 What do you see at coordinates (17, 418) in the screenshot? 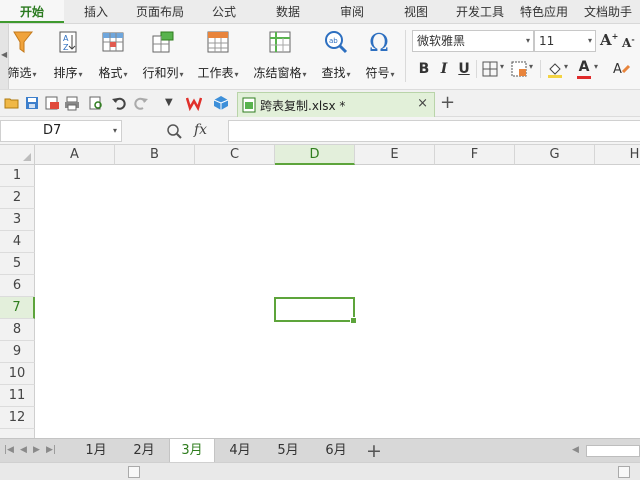
I see `row-header-12: 12` at bounding box center [17, 418].